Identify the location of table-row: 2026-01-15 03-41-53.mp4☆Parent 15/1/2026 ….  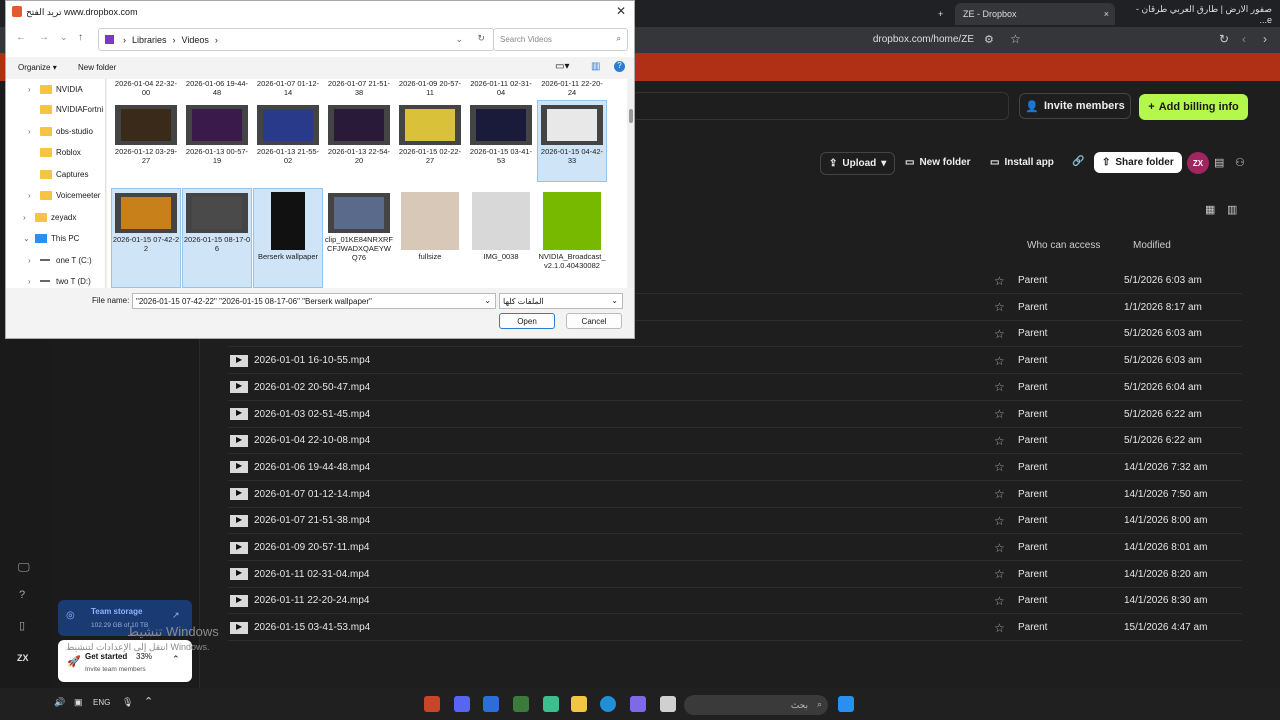
(735, 628).